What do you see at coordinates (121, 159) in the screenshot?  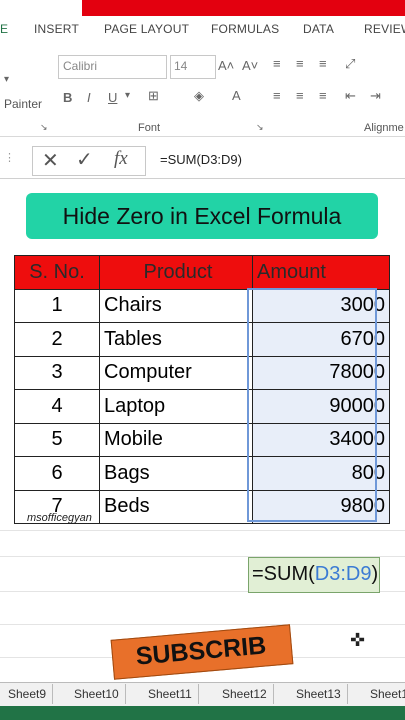 I see `insert-function-icon: fx` at bounding box center [121, 159].